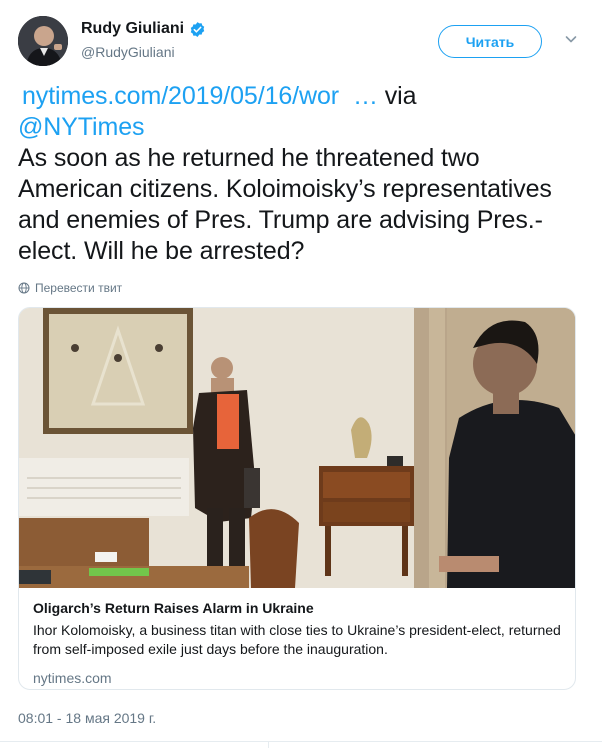  What do you see at coordinates (301, 741) in the screenshot?
I see `divider` at bounding box center [301, 741].